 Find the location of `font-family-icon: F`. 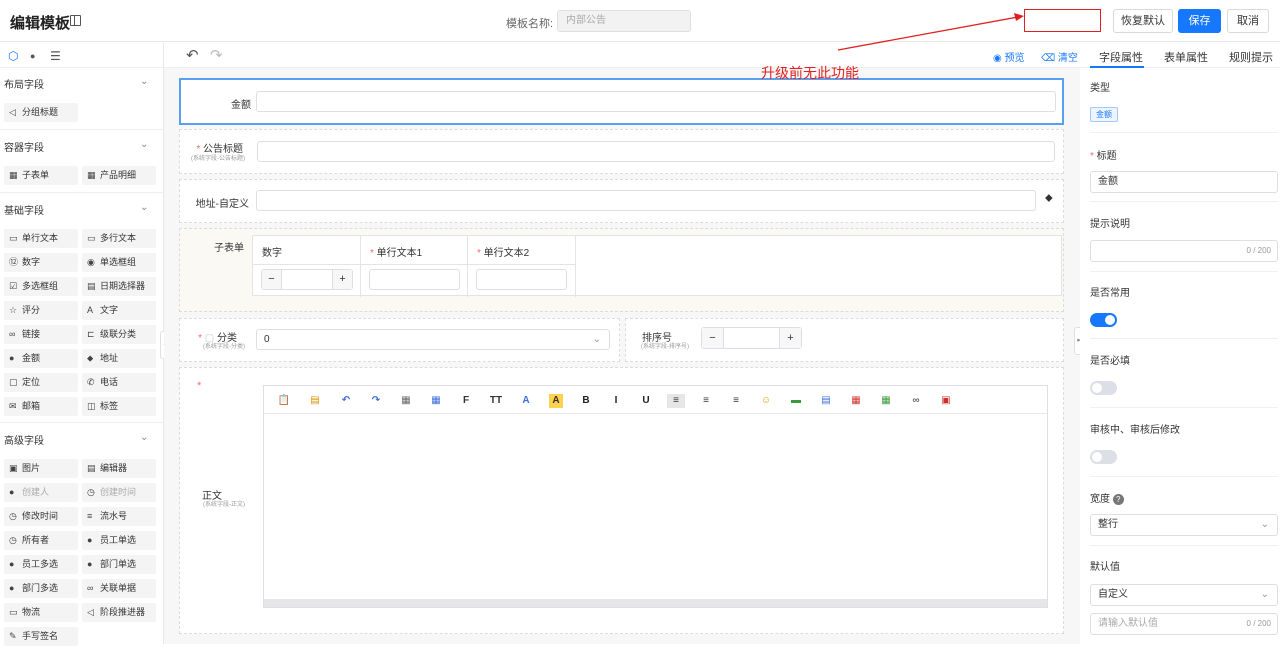

font-family-icon: F is located at coordinates (466, 401).